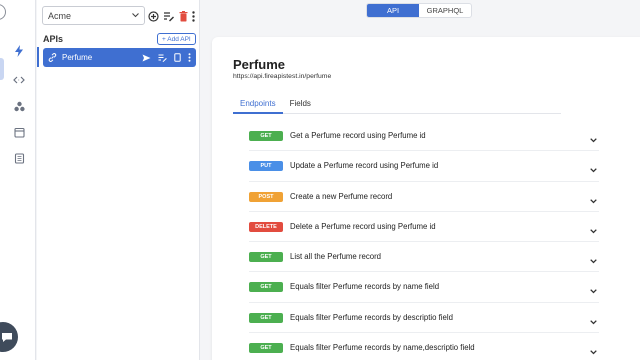 This screenshot has height=360, width=640. I want to click on api-item-tools, so click(166, 57).